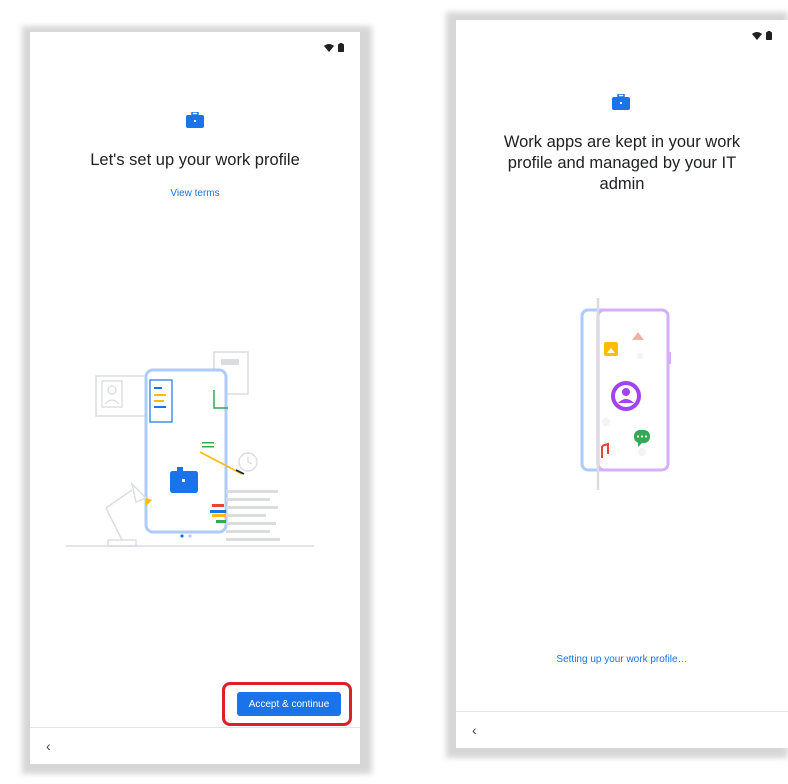 Image resolution: width=788 pixels, height=784 pixels. Describe the element at coordinates (625, 394) in the screenshot. I see `work-apps-illustration` at that location.